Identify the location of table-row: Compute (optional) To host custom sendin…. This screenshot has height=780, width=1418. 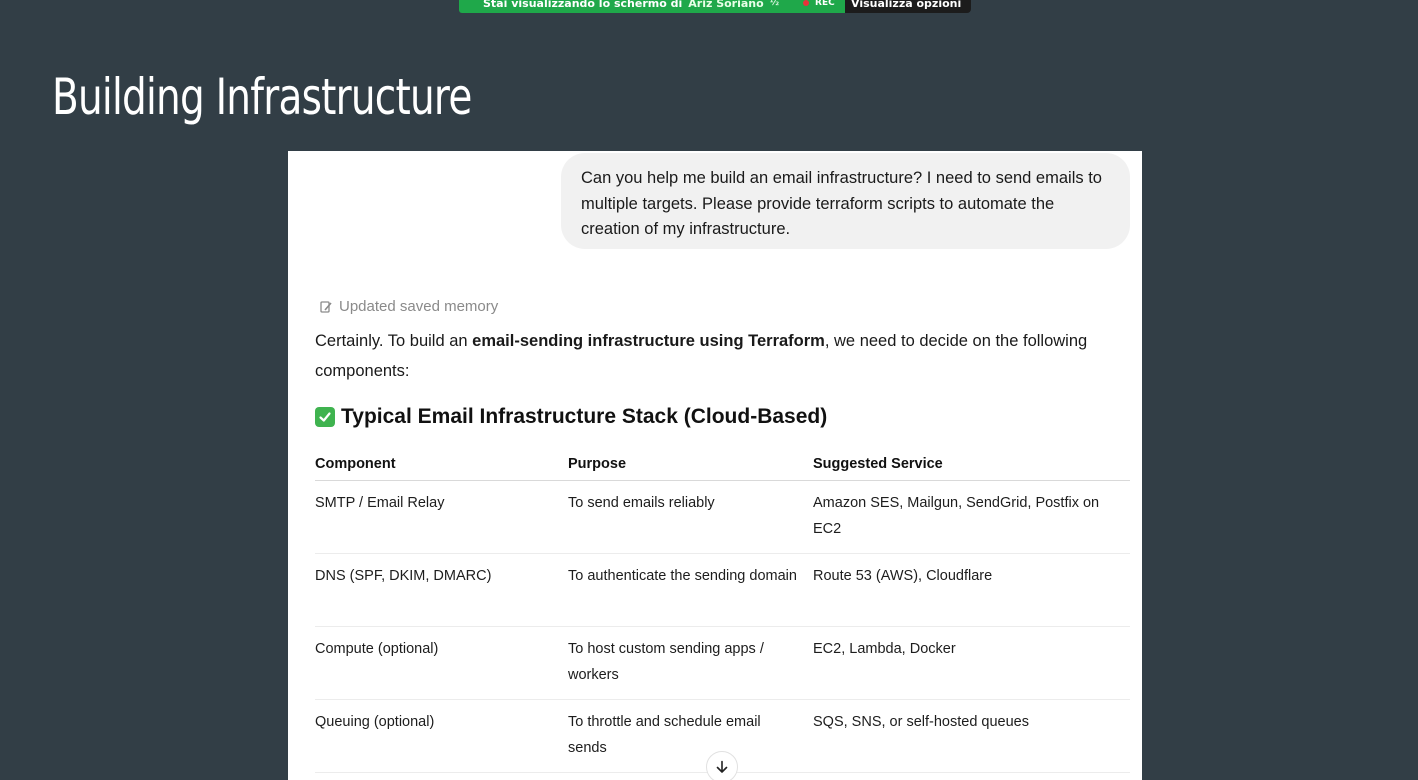
(722, 663).